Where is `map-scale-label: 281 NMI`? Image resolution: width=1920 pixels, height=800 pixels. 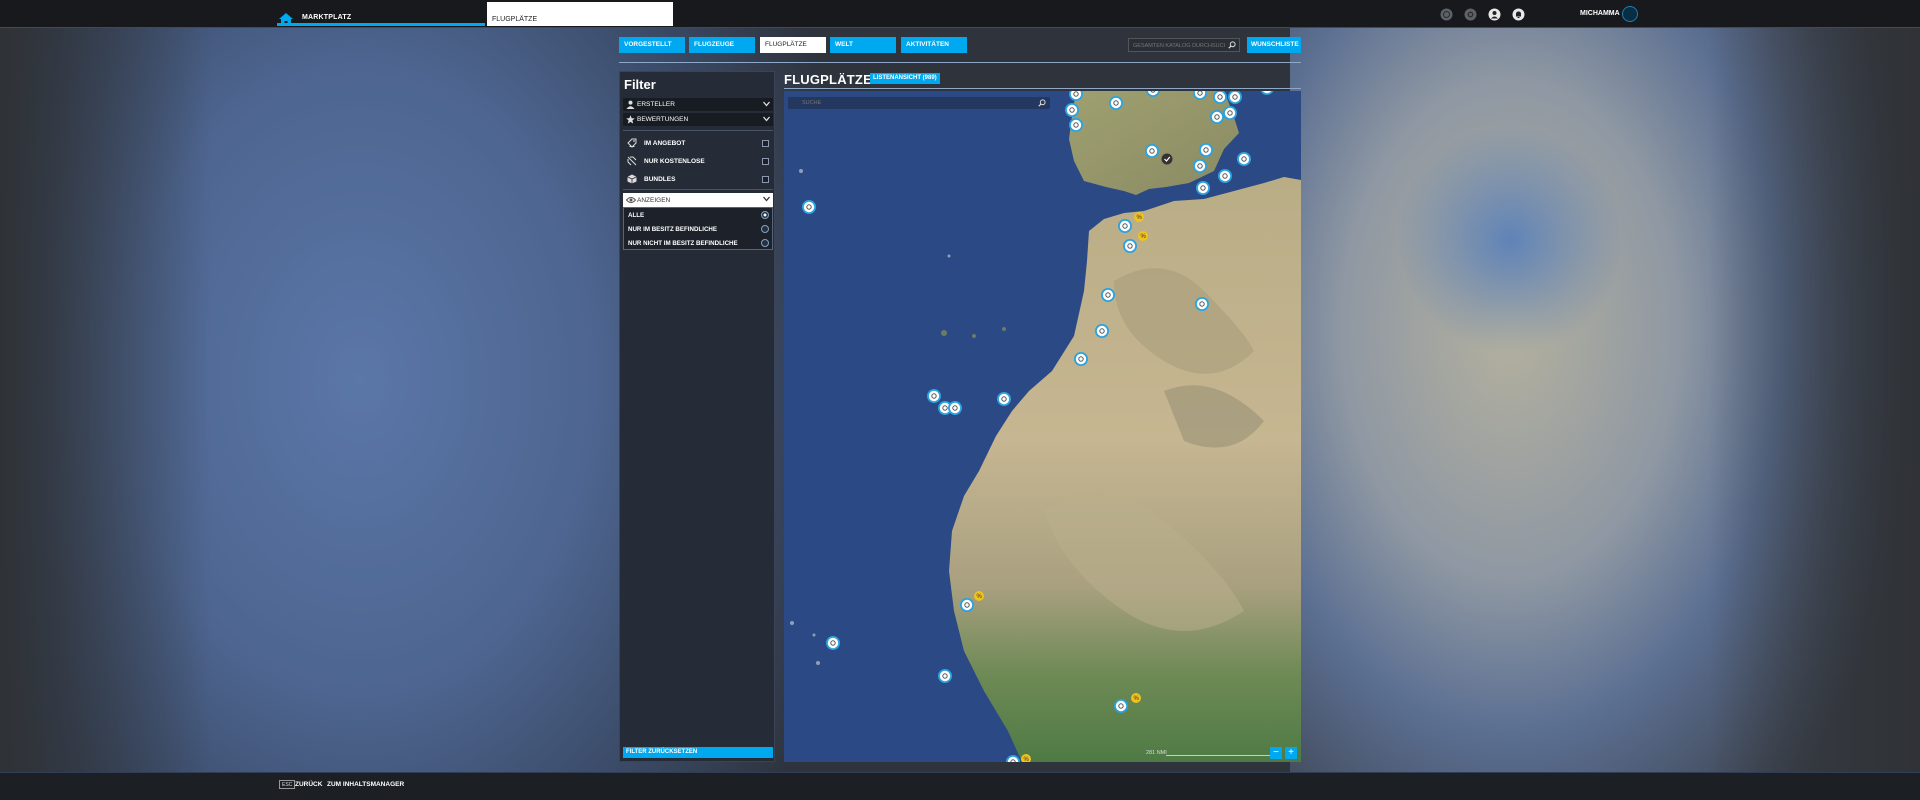 map-scale-label: 281 NMI is located at coordinates (1156, 753).